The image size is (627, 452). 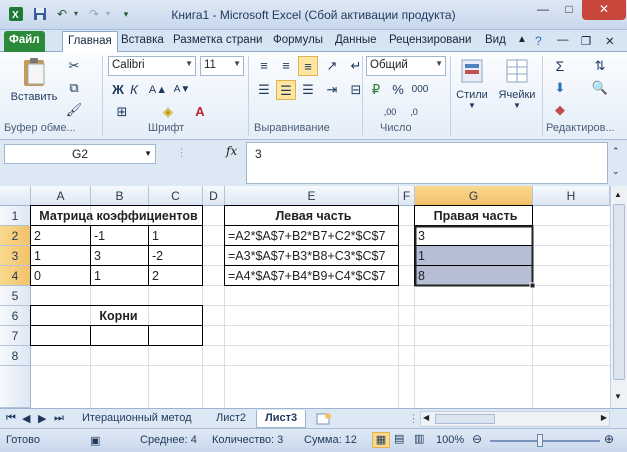 What do you see at coordinates (517, 86) in the screenshot?
I see `cells-button: Ячейки ▼` at bounding box center [517, 86].